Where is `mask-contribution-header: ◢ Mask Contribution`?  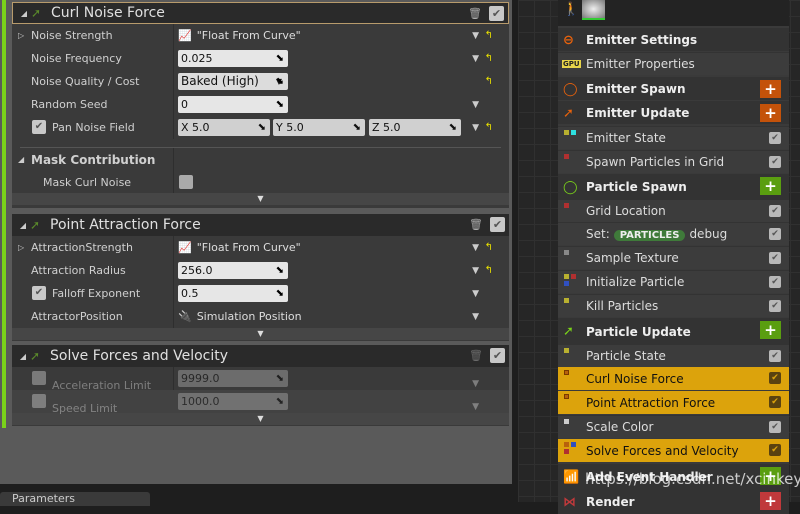 mask-contribution-header: ◢ Mask Contribution is located at coordinates (260, 159).